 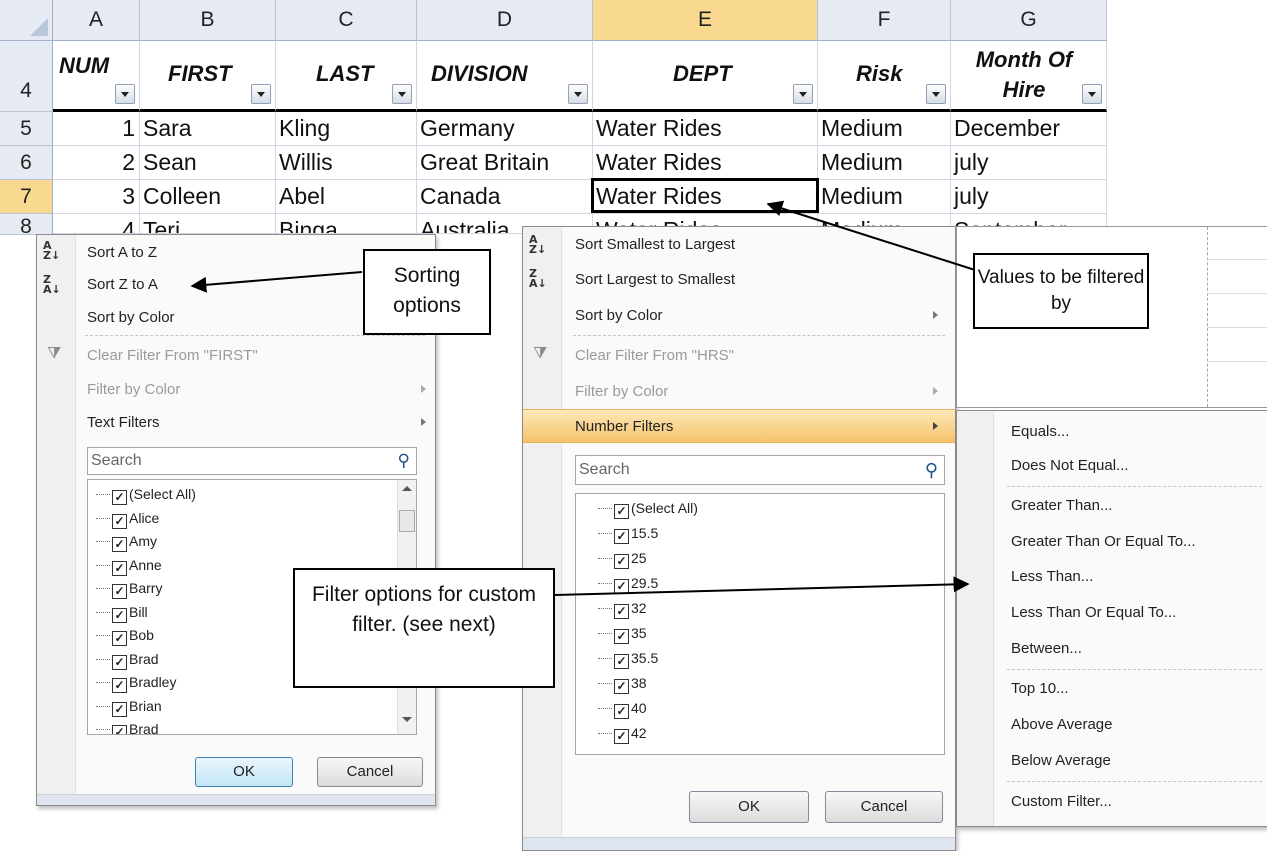 What do you see at coordinates (276, 282) in the screenshot?
I see `arrow-to-sort-options` at bounding box center [276, 282].